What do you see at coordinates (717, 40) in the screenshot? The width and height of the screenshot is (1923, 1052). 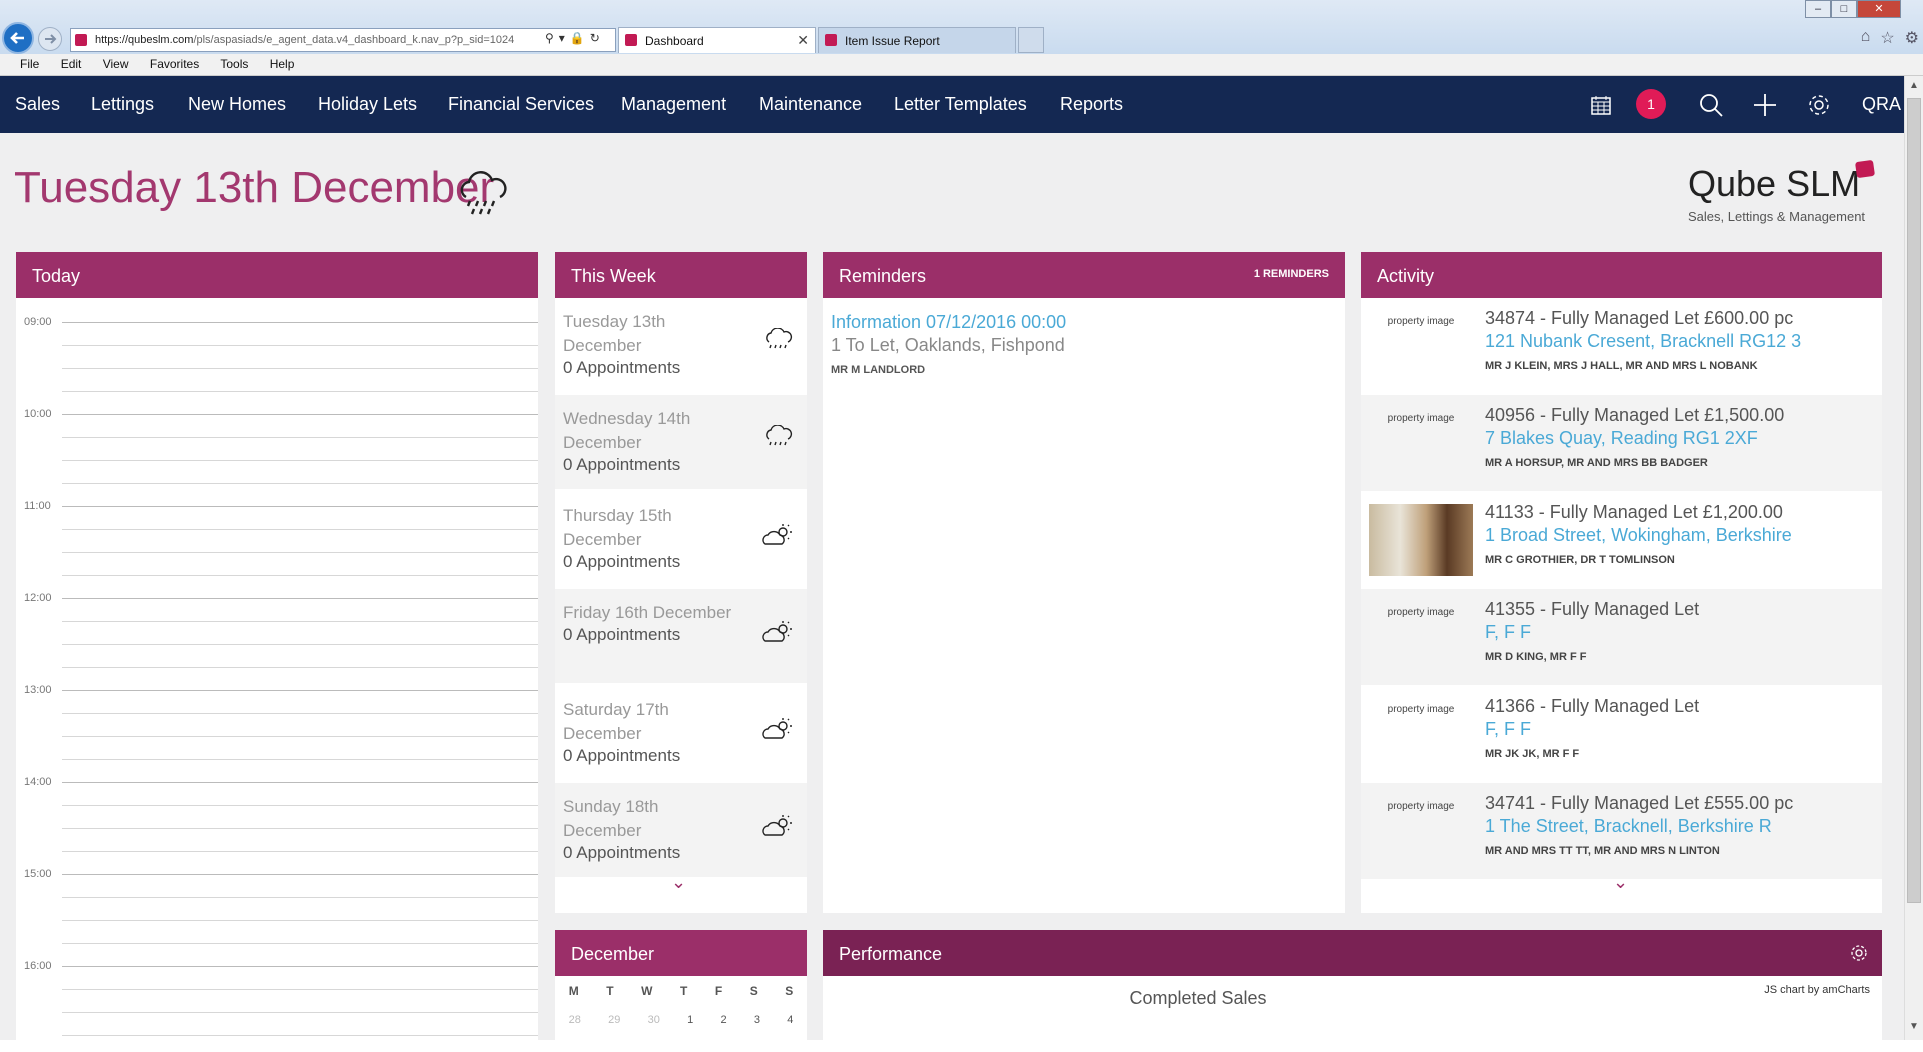 I see `tab-dashboard: Dashboard ✕` at bounding box center [717, 40].